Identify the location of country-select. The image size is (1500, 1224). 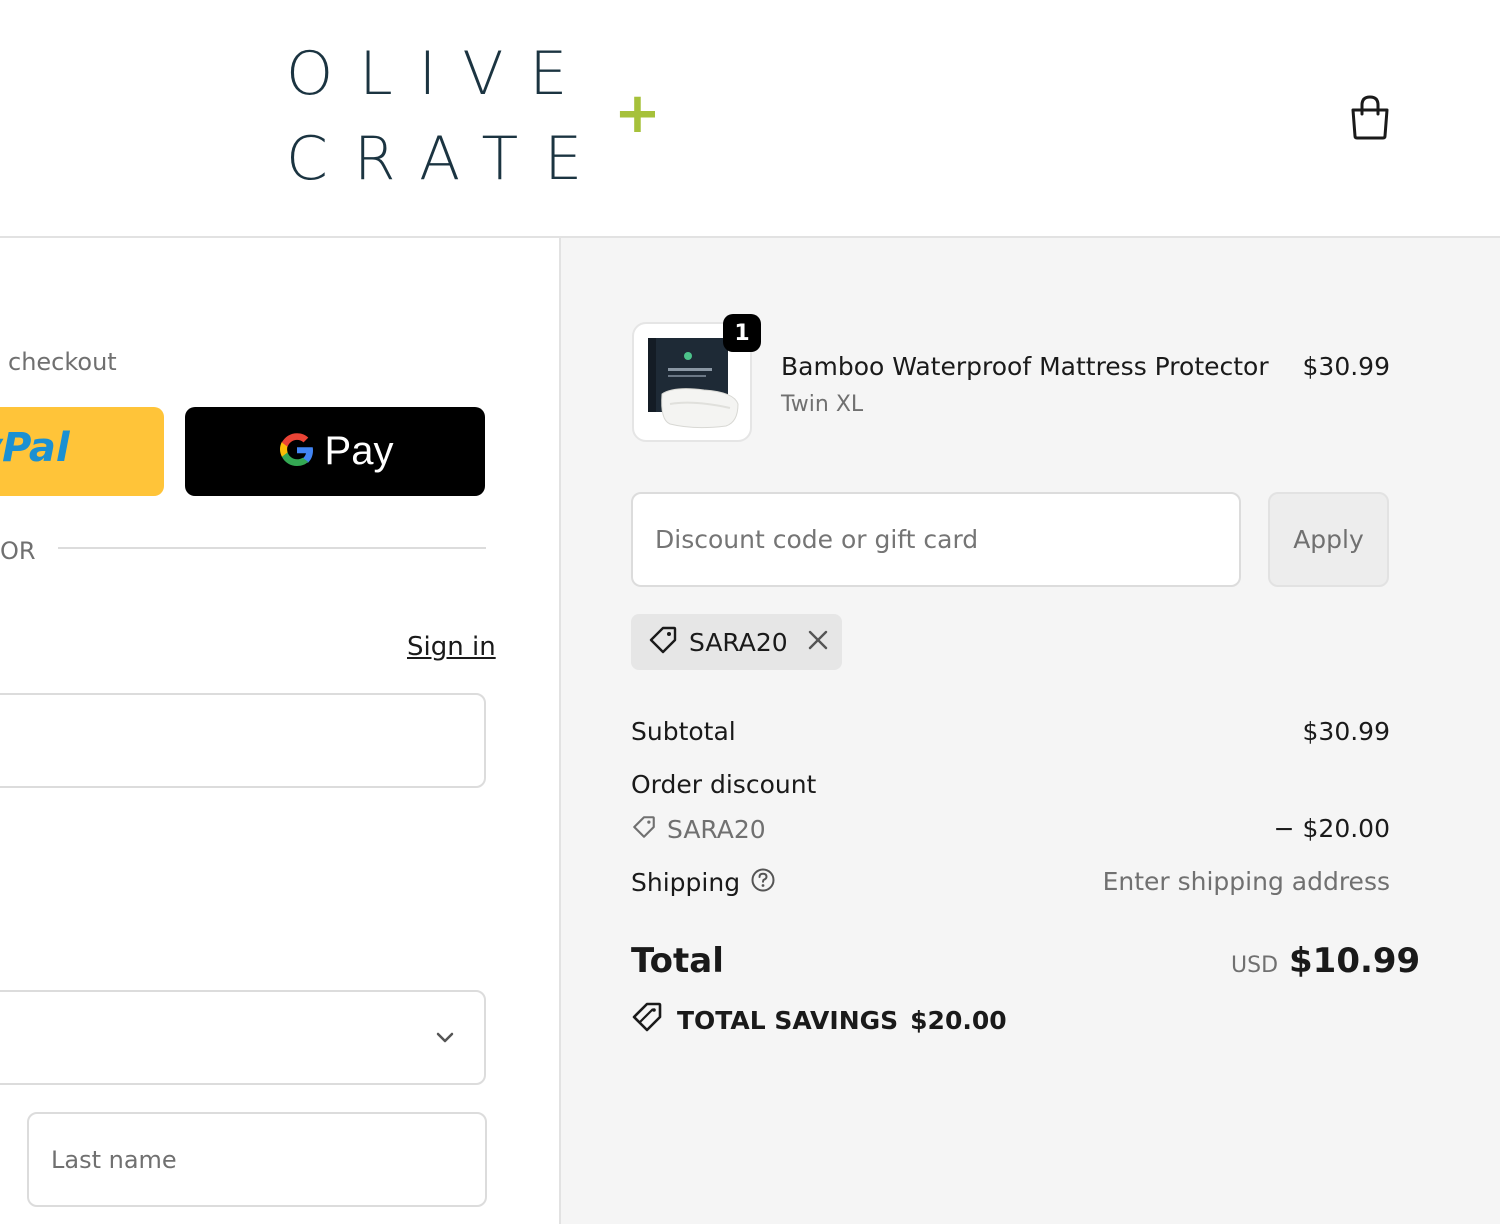
(243, 1037).